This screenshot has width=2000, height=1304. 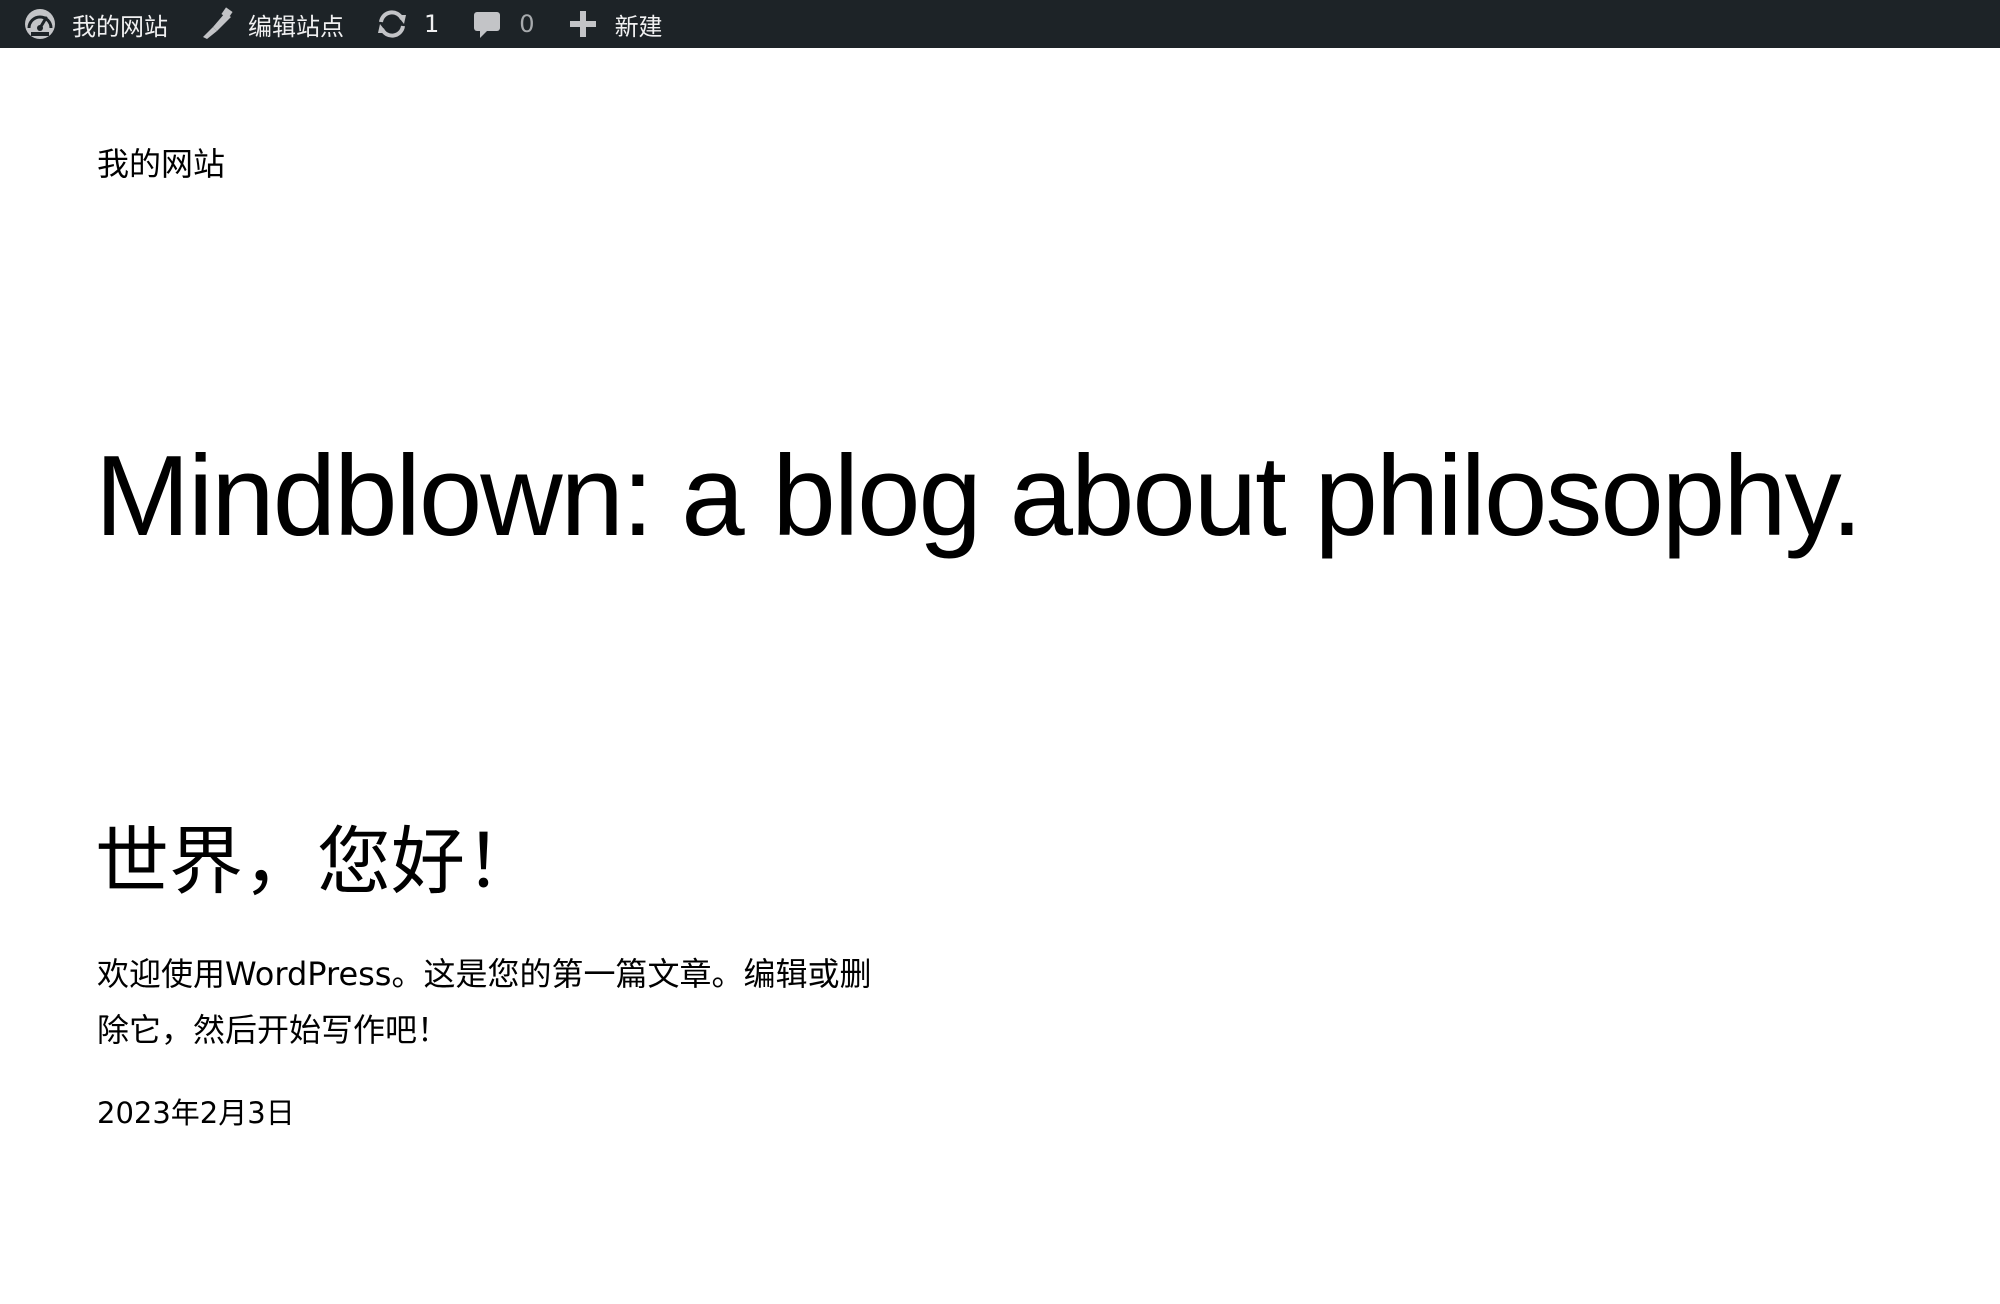 I want to click on hero-heading: Mindblown: a blog about philosophy., so click(x=979, y=496).